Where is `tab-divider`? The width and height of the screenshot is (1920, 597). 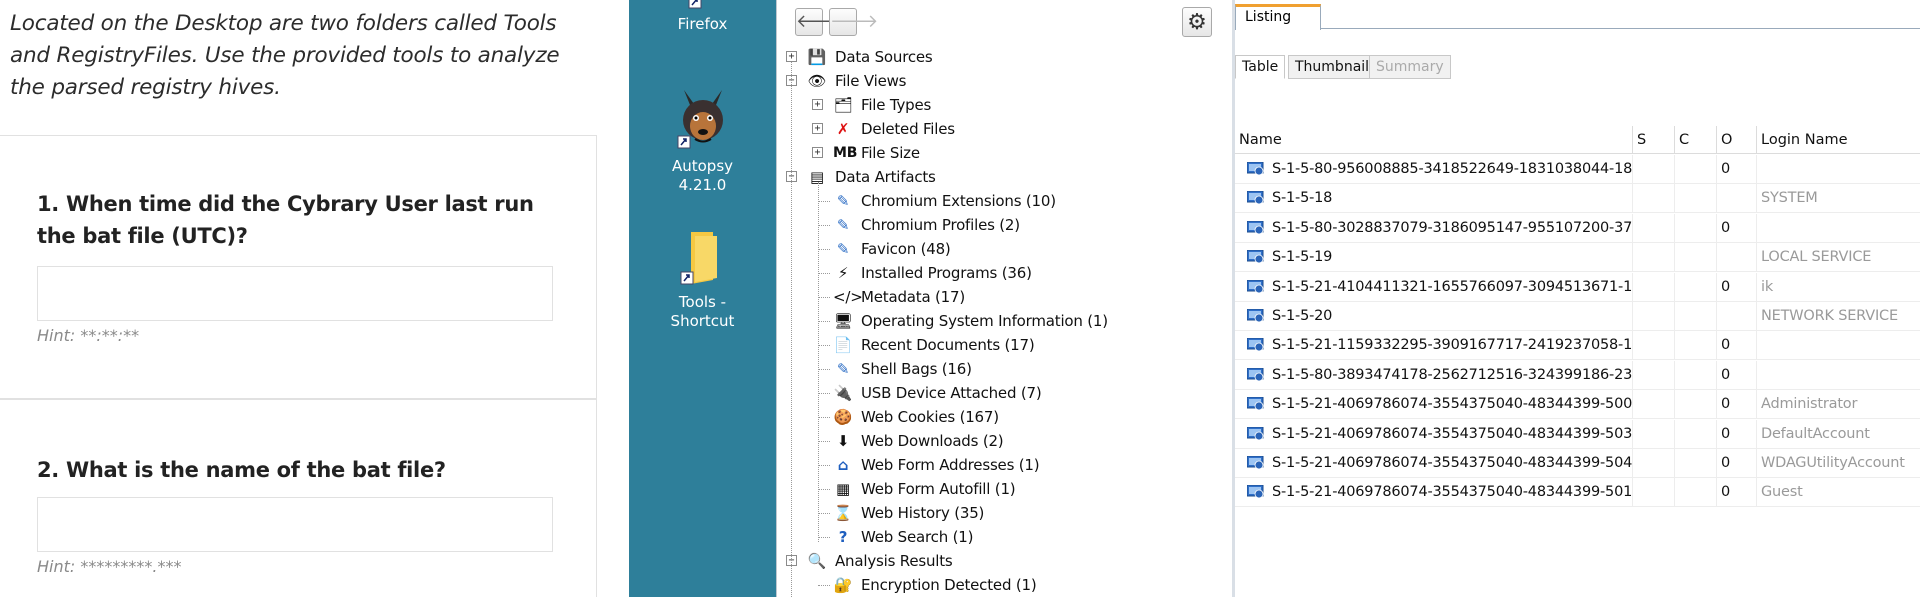
tab-divider is located at coordinates (1620, 28).